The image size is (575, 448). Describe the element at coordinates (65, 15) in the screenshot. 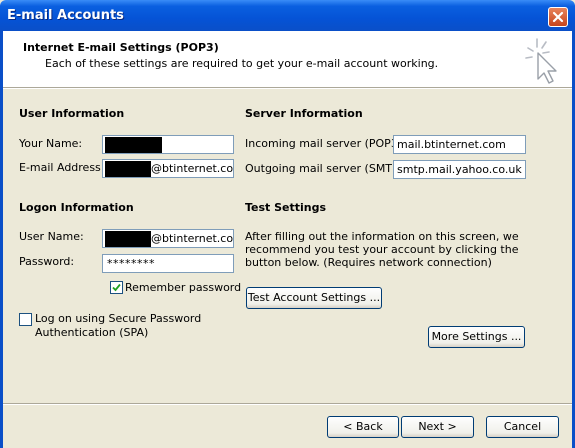

I see `window-title: E-mail Accounts` at that location.